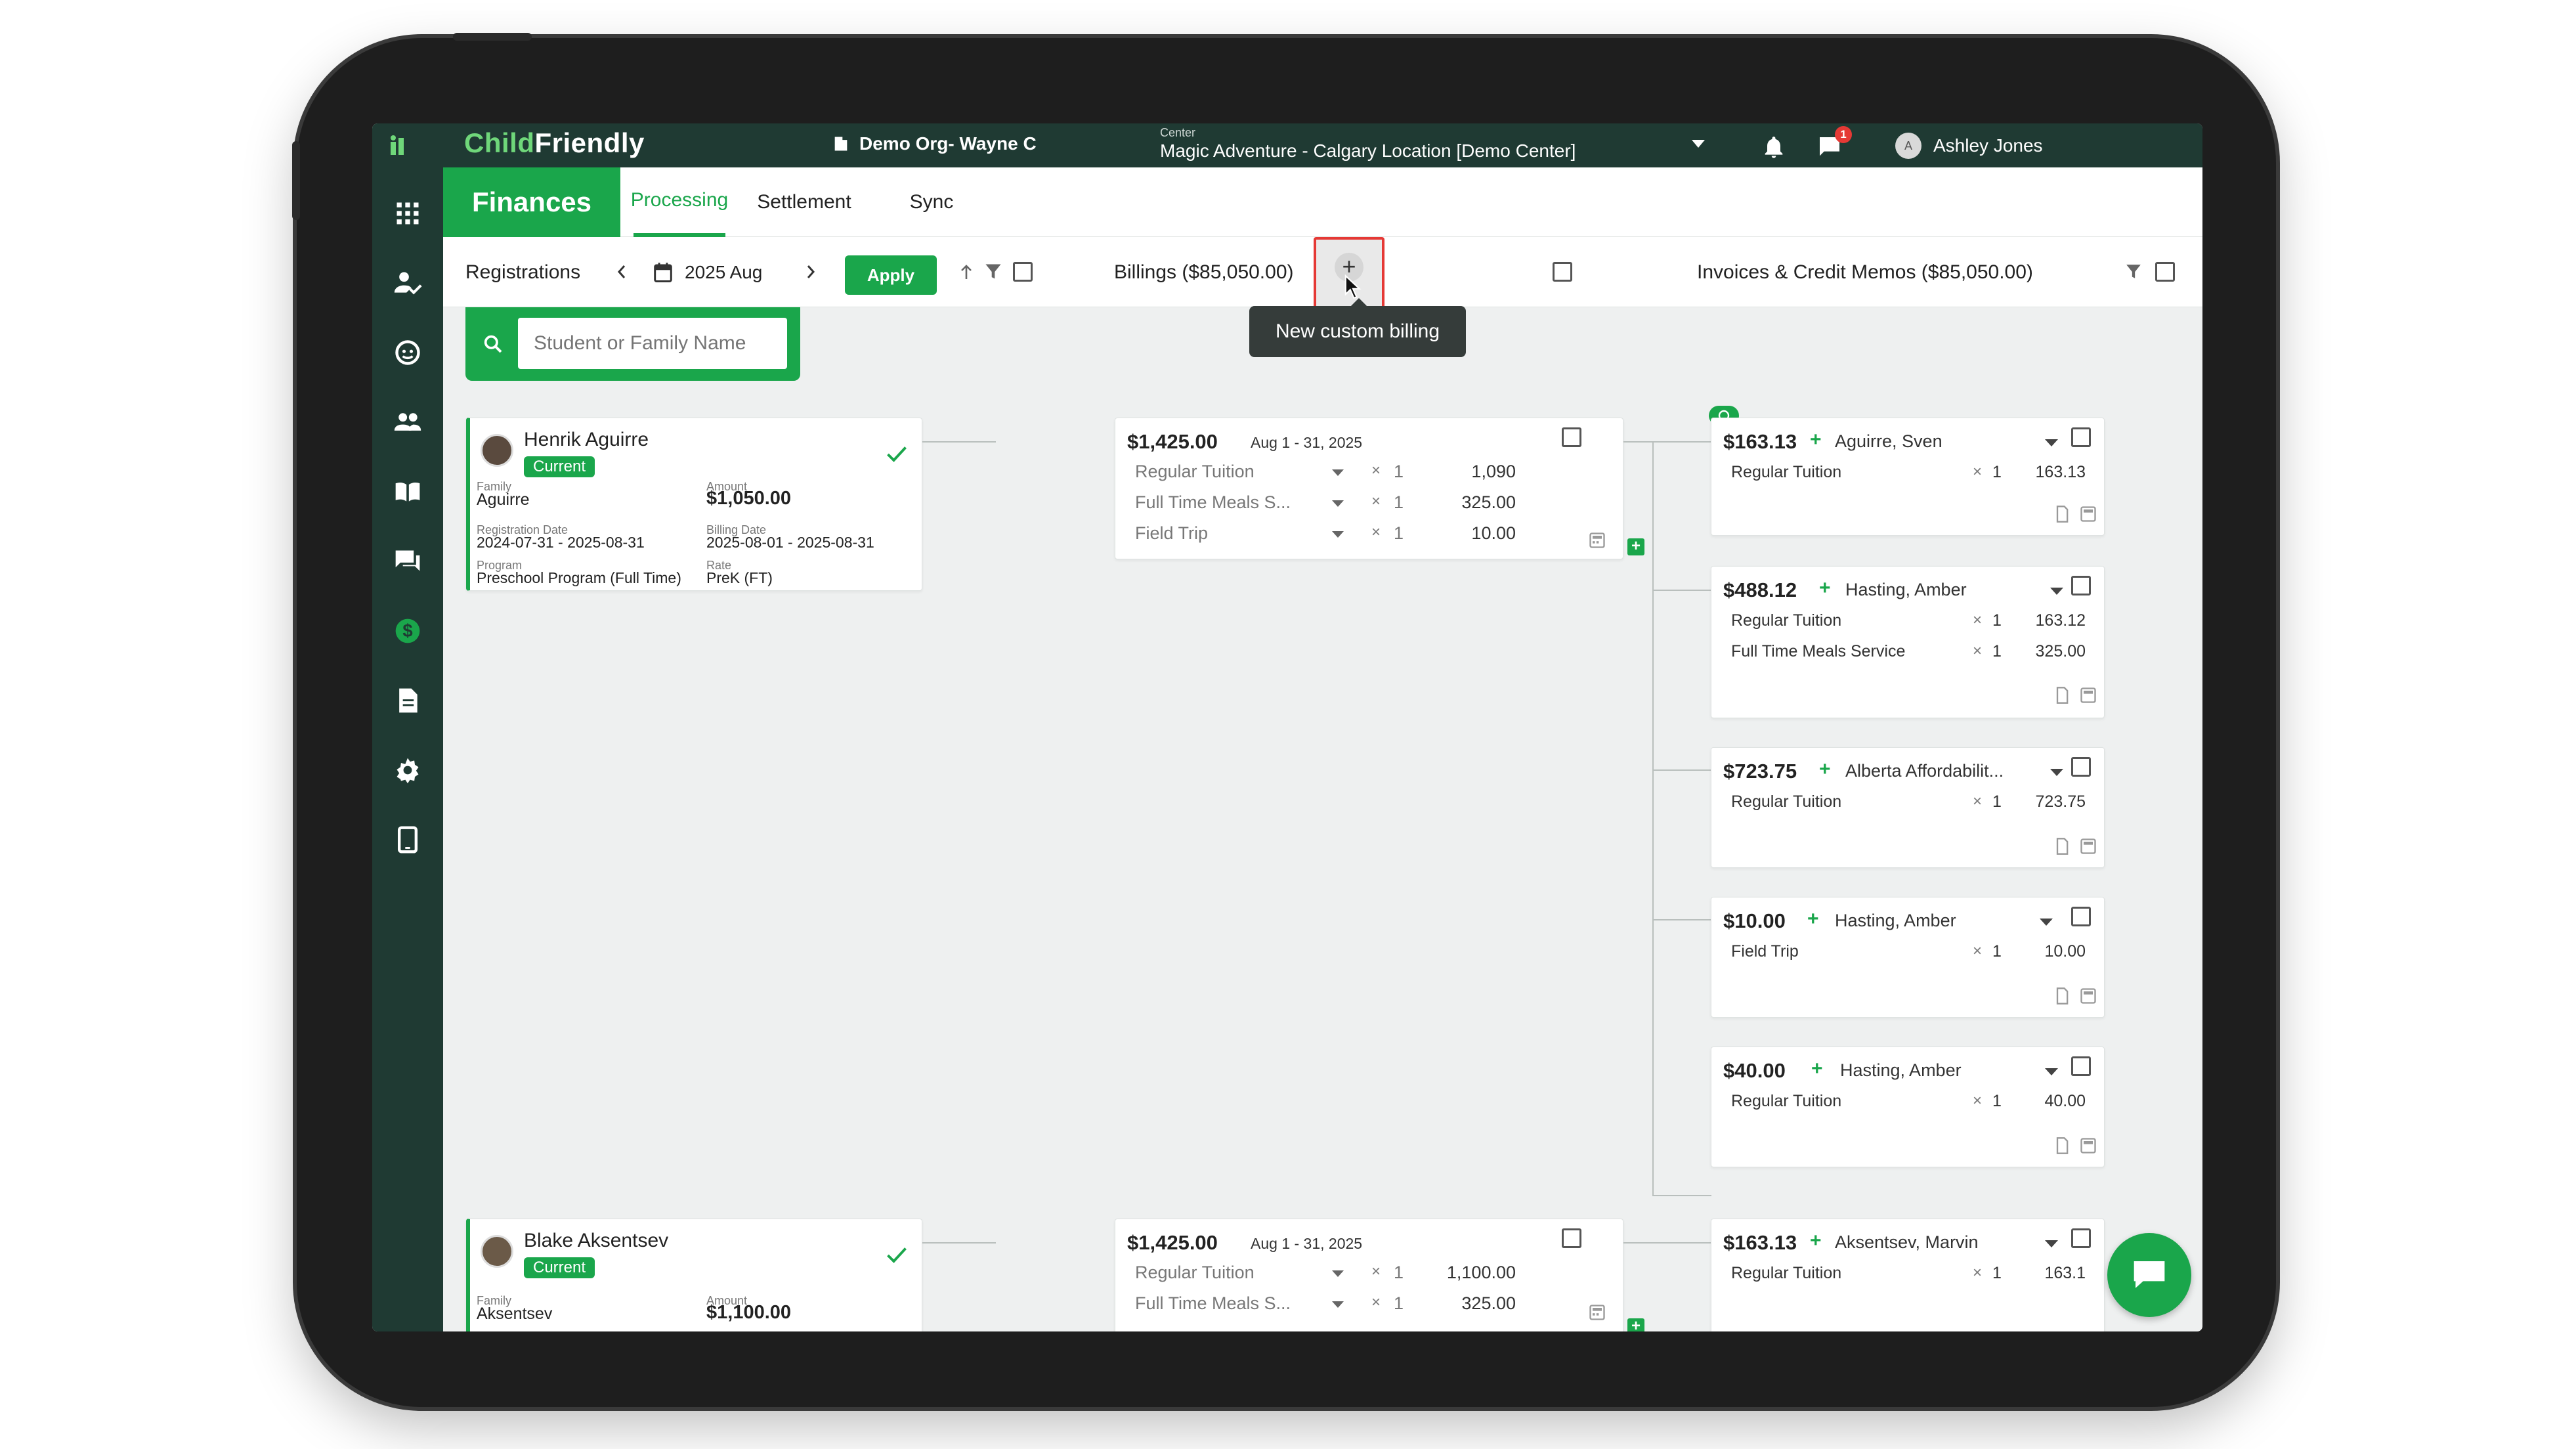 The width and height of the screenshot is (2576, 1449). What do you see at coordinates (1483, 533) in the screenshot?
I see `line-item-amount: 10.00` at bounding box center [1483, 533].